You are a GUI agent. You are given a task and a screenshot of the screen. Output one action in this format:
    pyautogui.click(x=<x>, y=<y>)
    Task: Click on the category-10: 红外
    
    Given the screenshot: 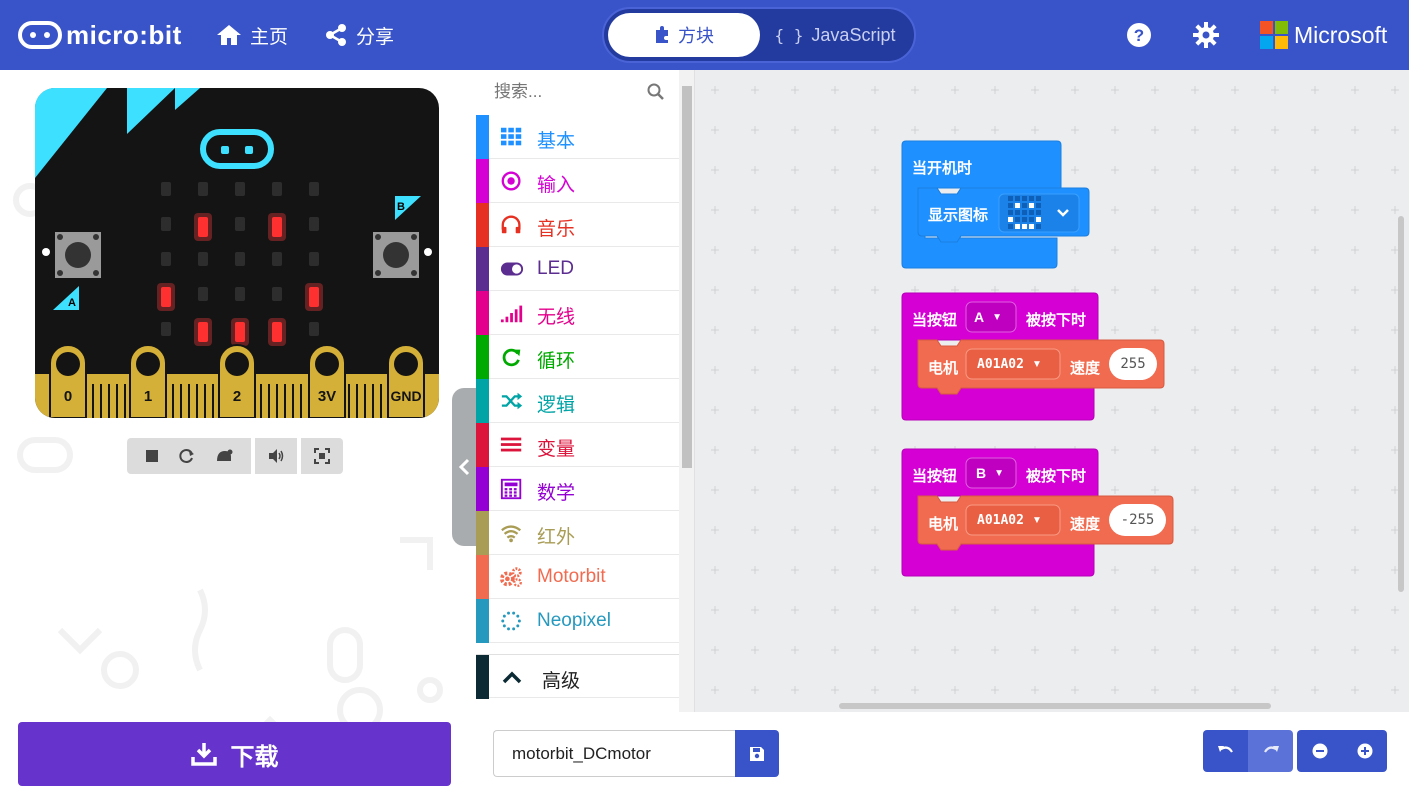 What is the action you would take?
    pyautogui.click(x=577, y=533)
    